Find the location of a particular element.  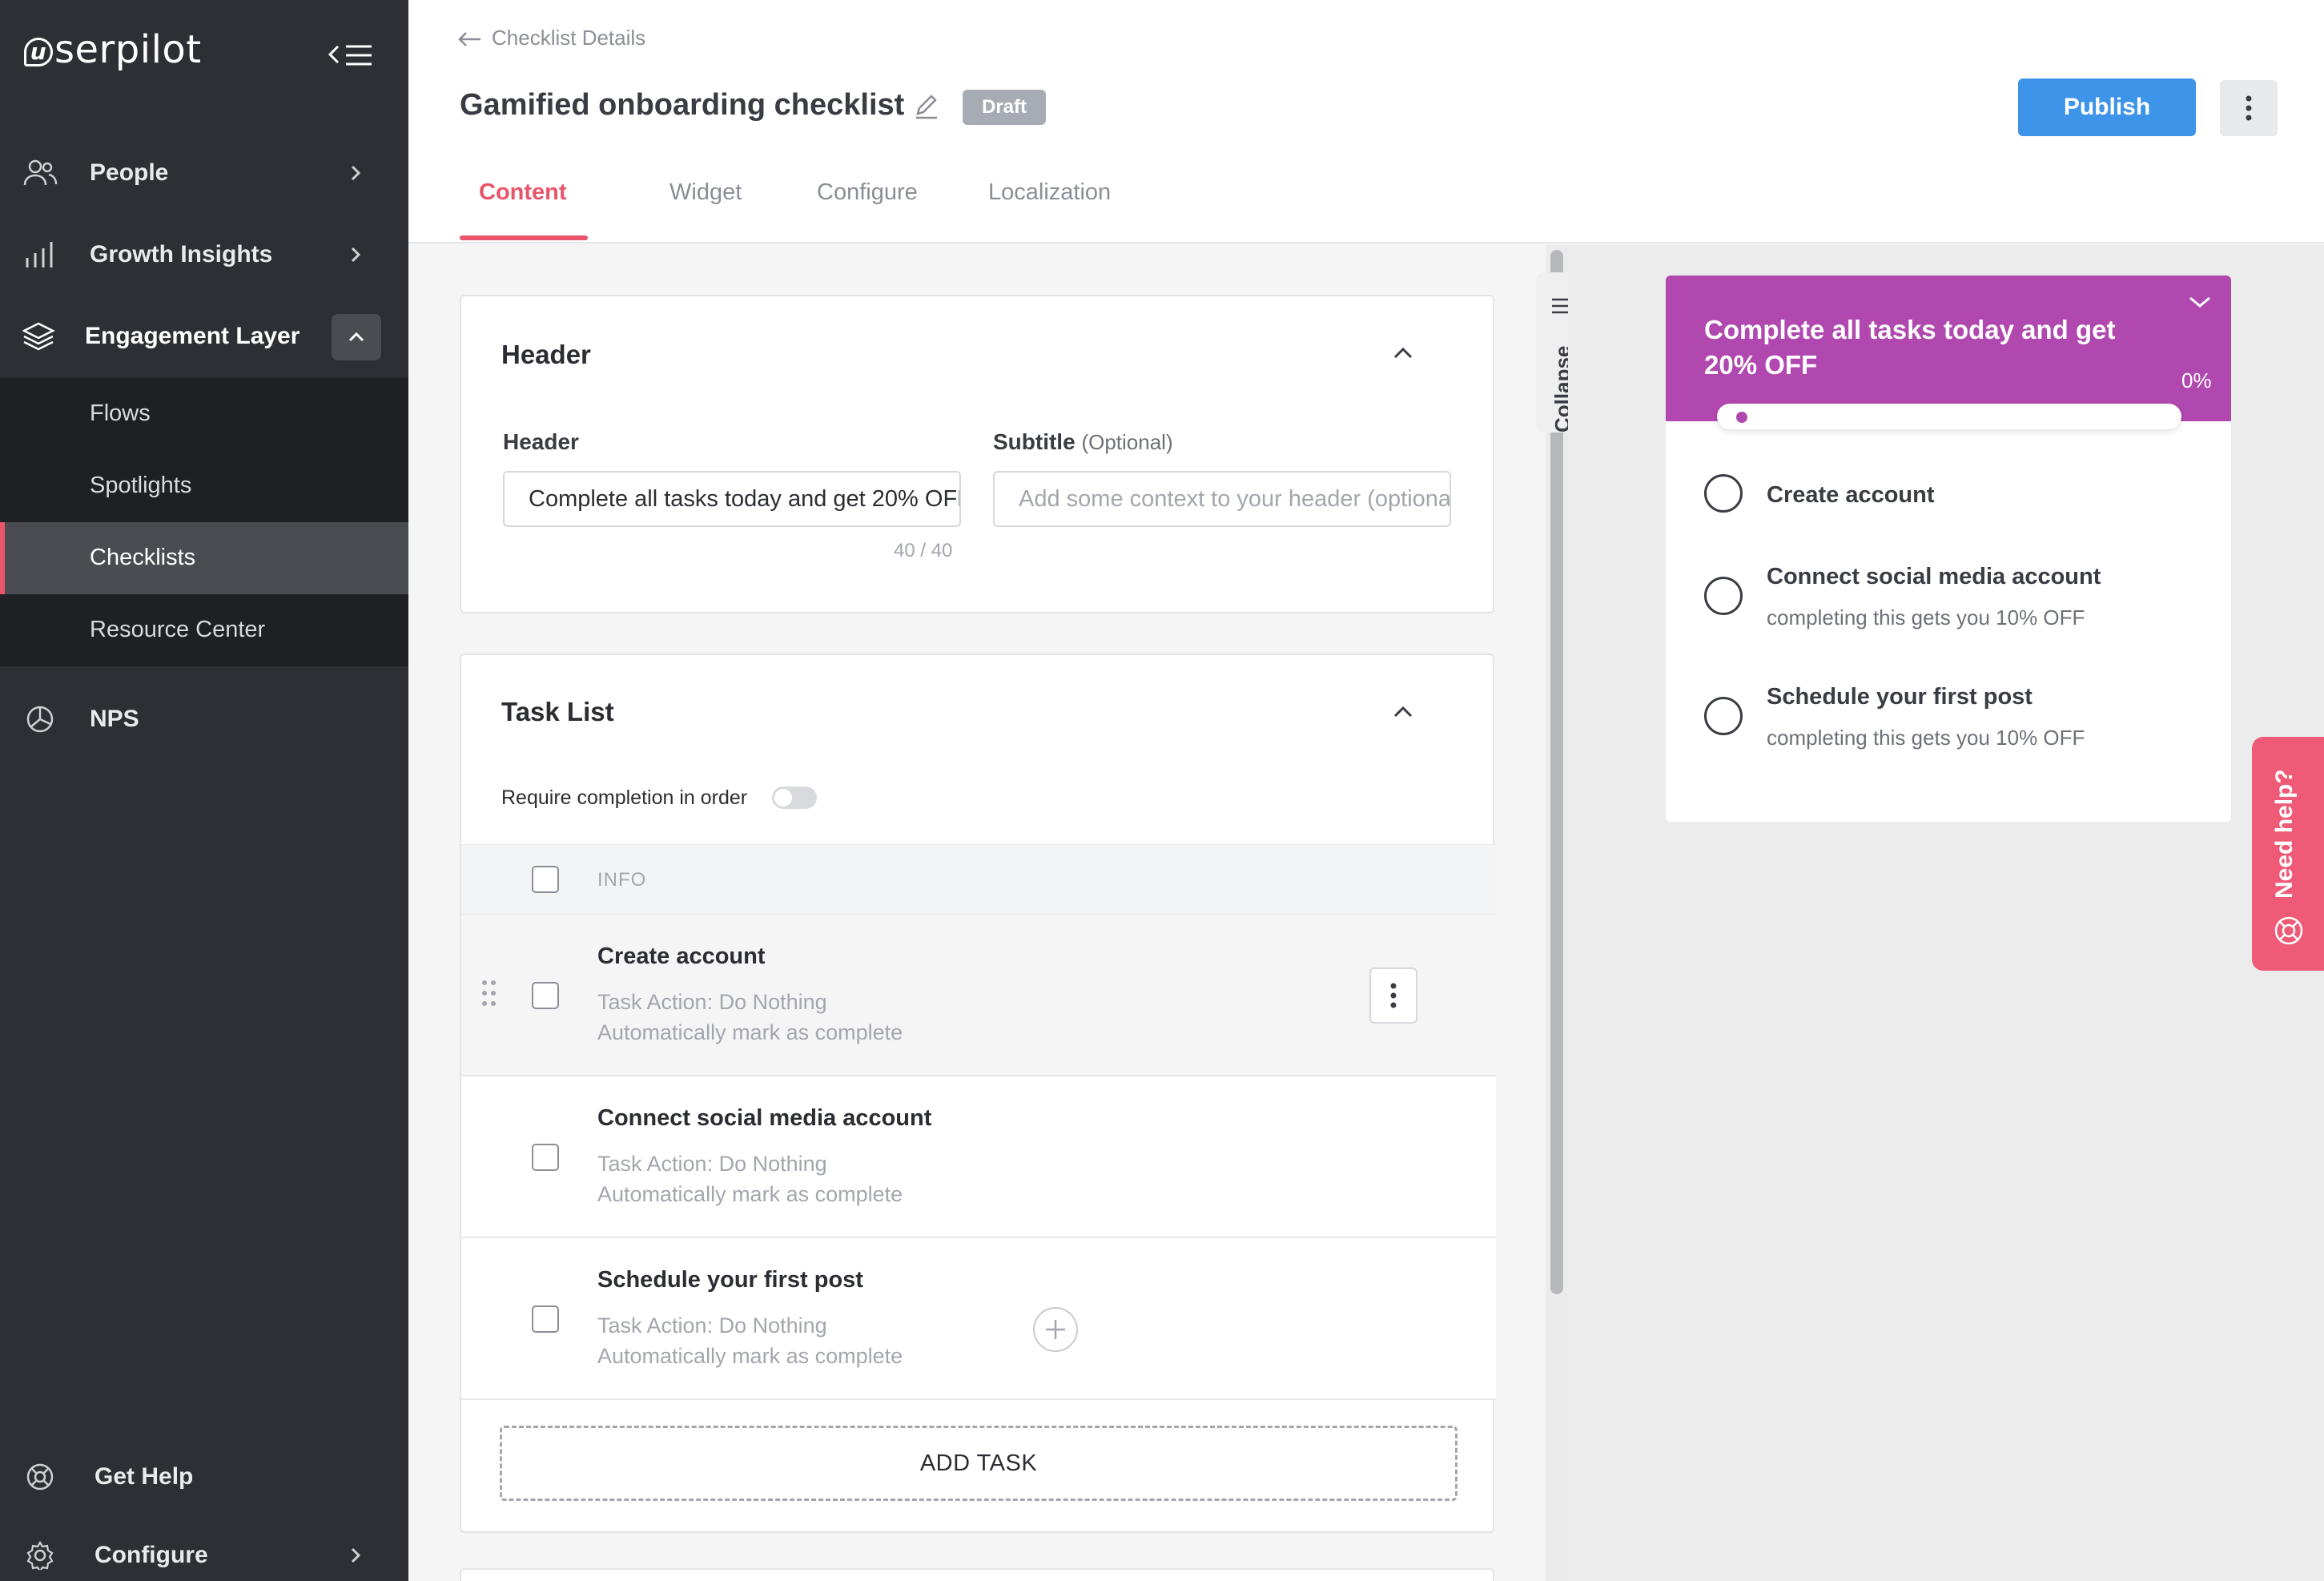

engagement-layer-toggle is located at coordinates (356, 337).